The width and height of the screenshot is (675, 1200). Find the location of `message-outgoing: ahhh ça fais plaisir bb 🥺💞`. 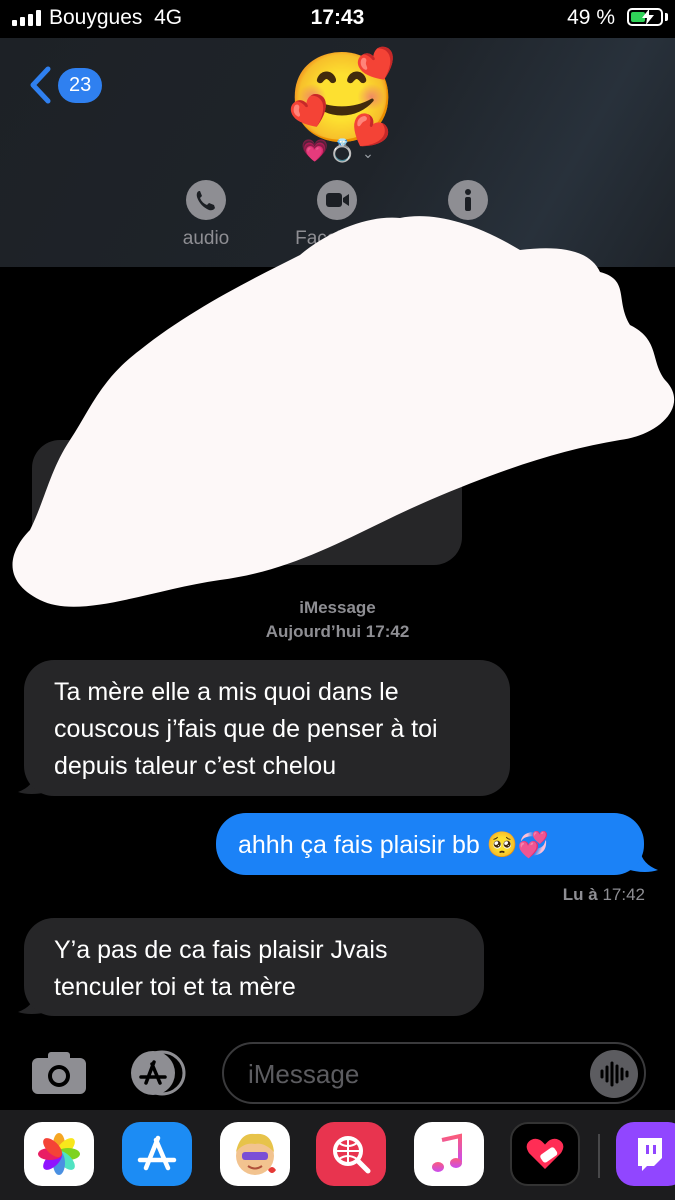

message-outgoing: ahhh ça fais plaisir bb 🥺💞 is located at coordinates (430, 844).